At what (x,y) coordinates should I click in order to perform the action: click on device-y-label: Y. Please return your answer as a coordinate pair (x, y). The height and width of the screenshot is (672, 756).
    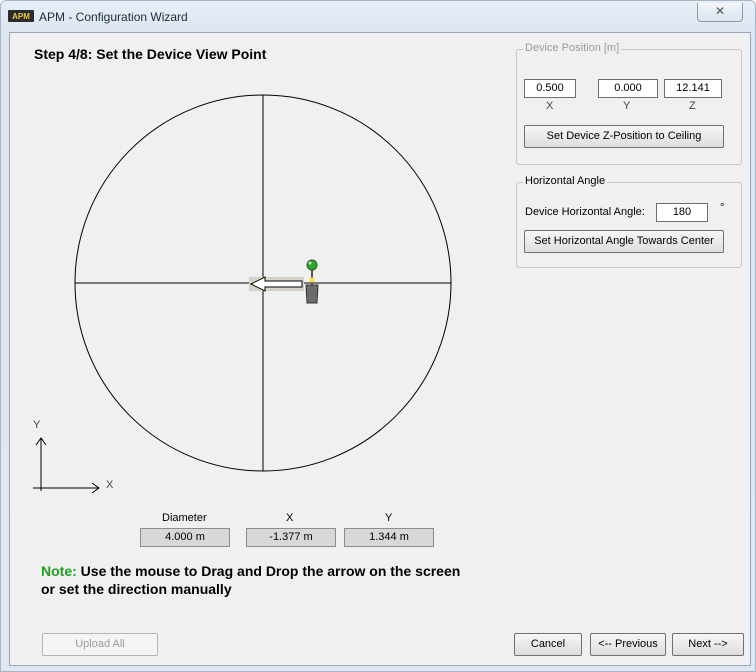
    Looking at the image, I should click on (627, 106).